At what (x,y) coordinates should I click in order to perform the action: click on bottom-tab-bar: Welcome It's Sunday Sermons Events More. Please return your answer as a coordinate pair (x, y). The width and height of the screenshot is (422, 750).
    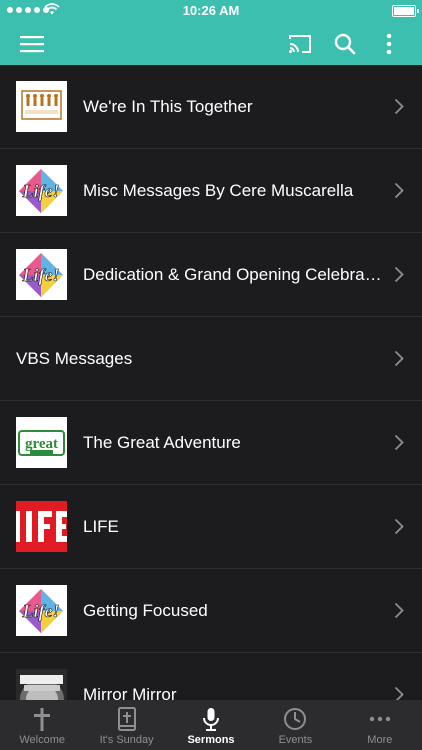
    Looking at the image, I should click on (211, 725).